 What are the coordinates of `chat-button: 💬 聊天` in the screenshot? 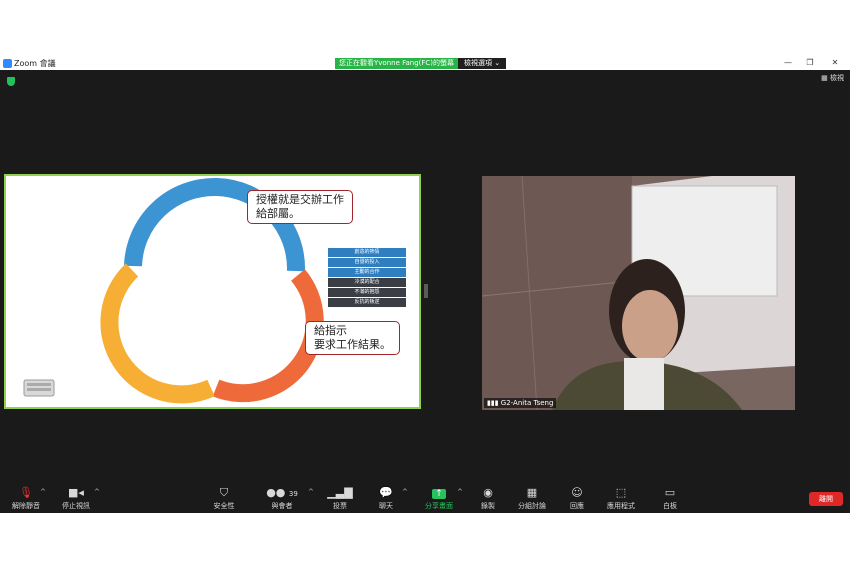 It's located at (386, 498).